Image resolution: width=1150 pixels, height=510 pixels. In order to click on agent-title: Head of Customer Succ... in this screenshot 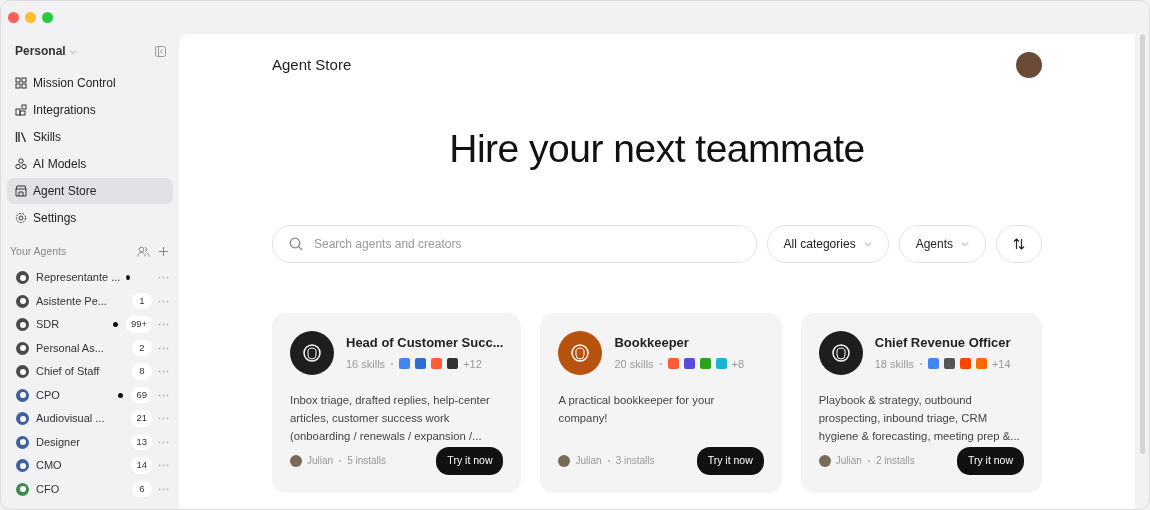, I will do `click(425, 343)`.